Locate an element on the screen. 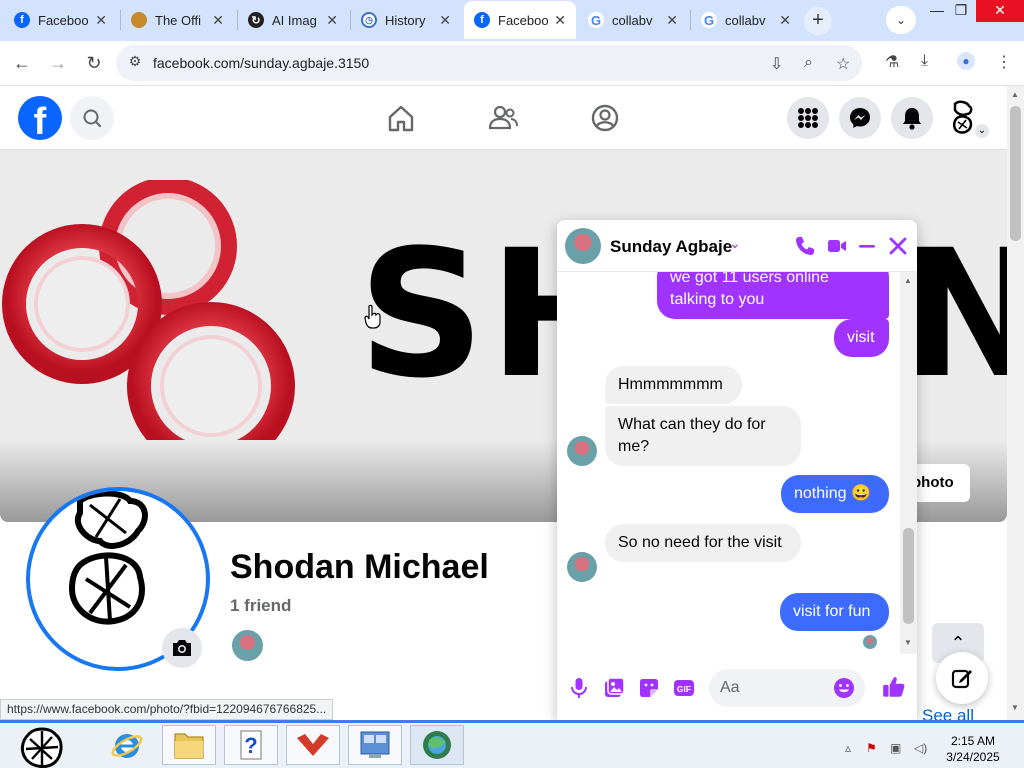 The width and height of the screenshot is (1024, 768). chat-contact-avatar is located at coordinates (583, 246).